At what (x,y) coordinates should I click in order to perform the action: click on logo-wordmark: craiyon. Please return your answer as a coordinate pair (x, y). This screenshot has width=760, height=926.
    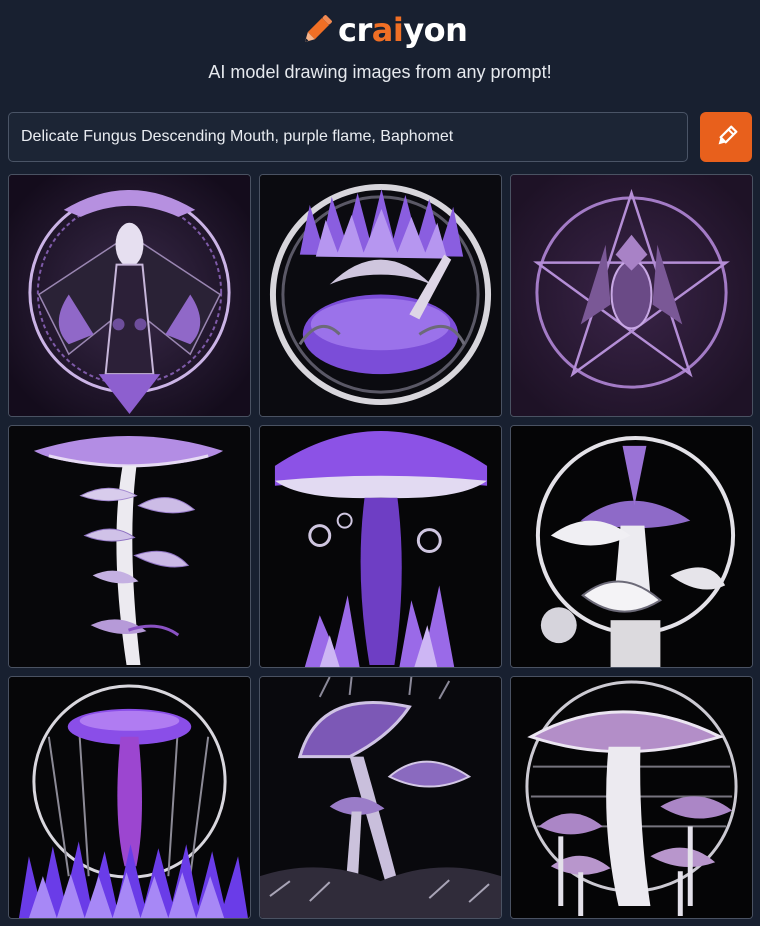
    Looking at the image, I should click on (403, 30).